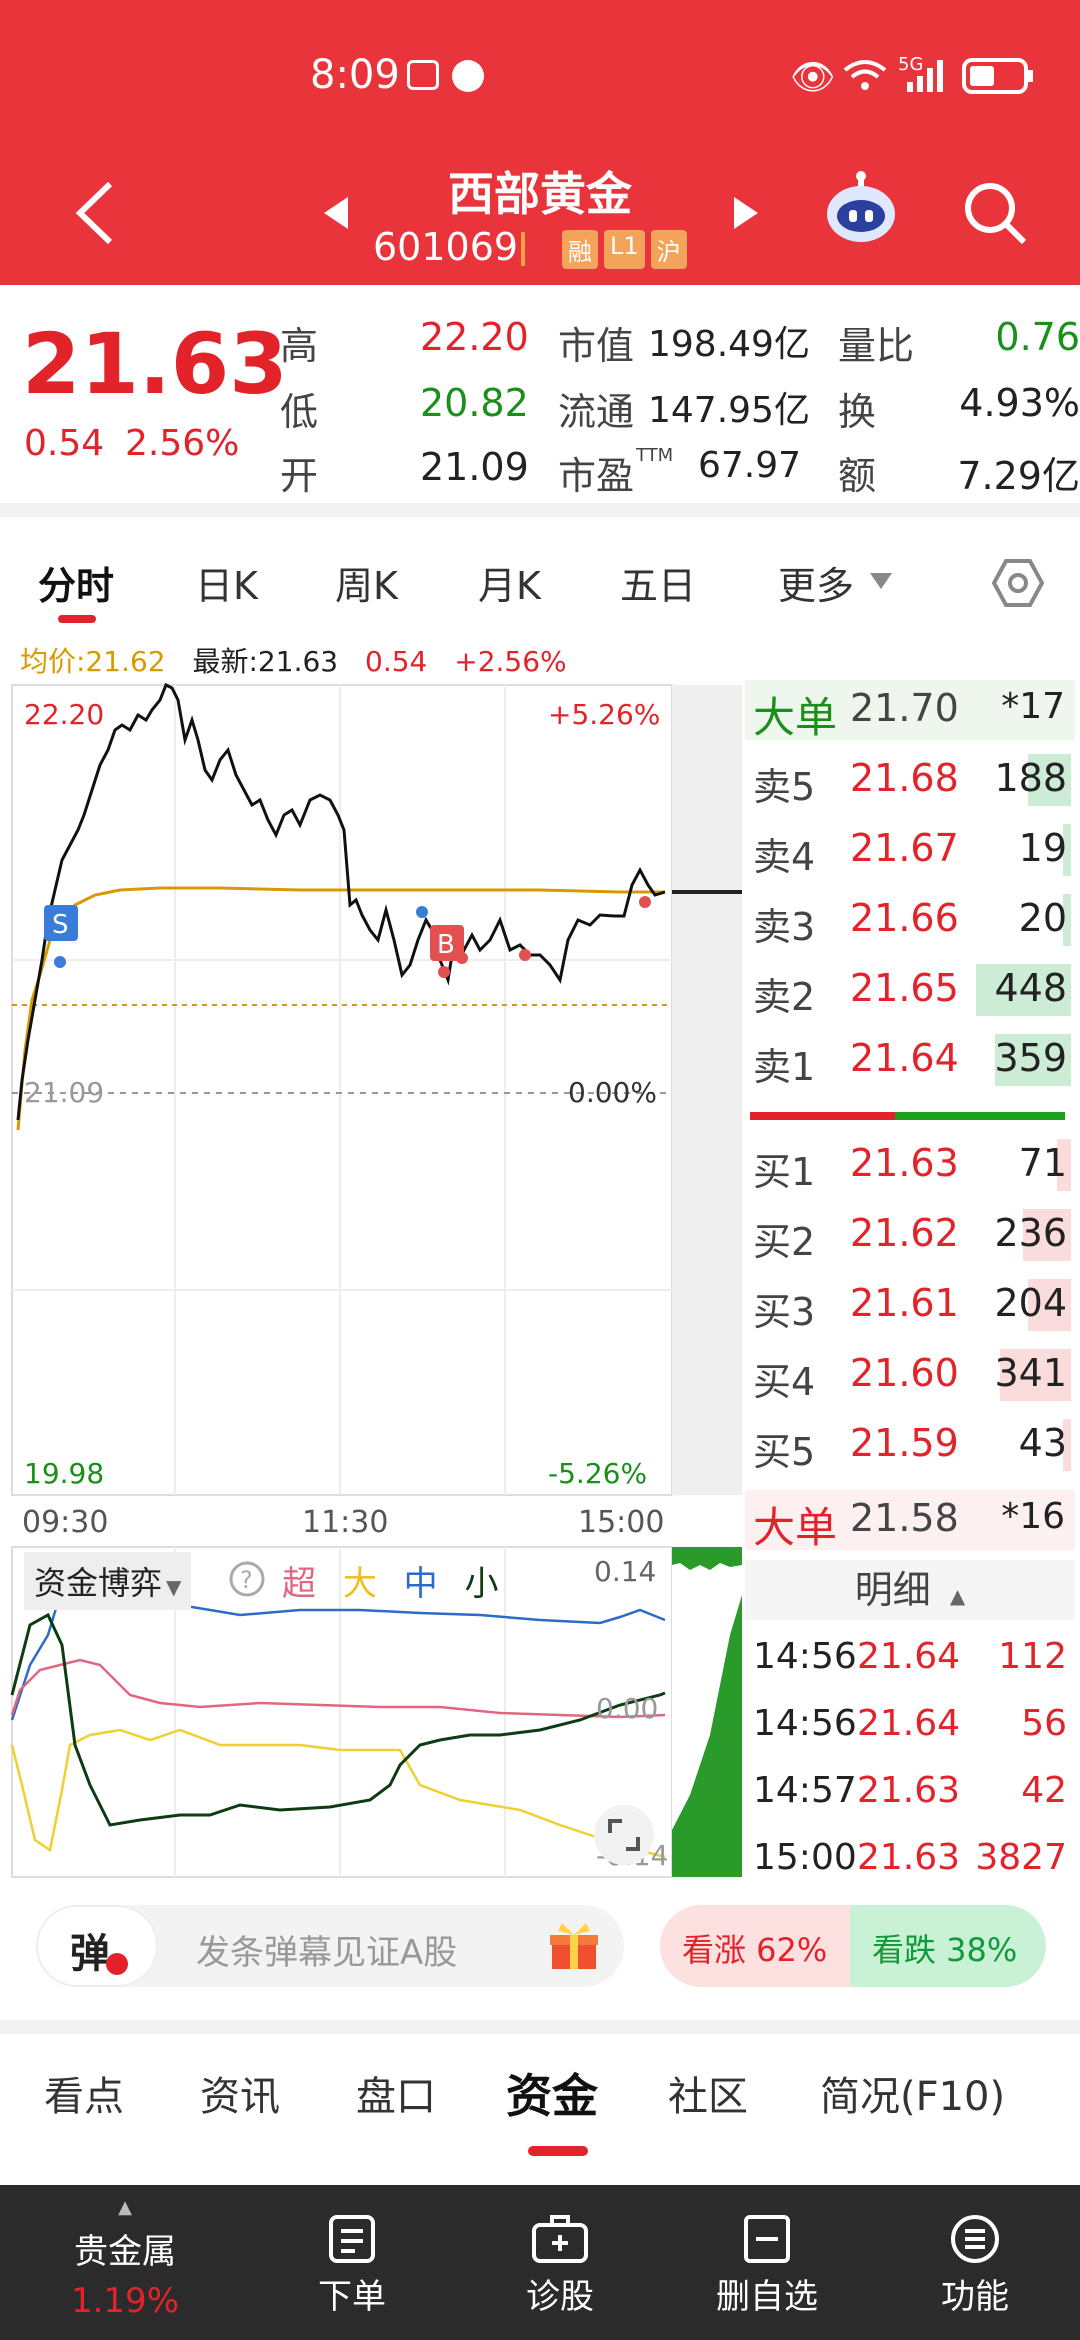  What do you see at coordinates (816, 582) in the screenshot?
I see `tab-more: 更多` at bounding box center [816, 582].